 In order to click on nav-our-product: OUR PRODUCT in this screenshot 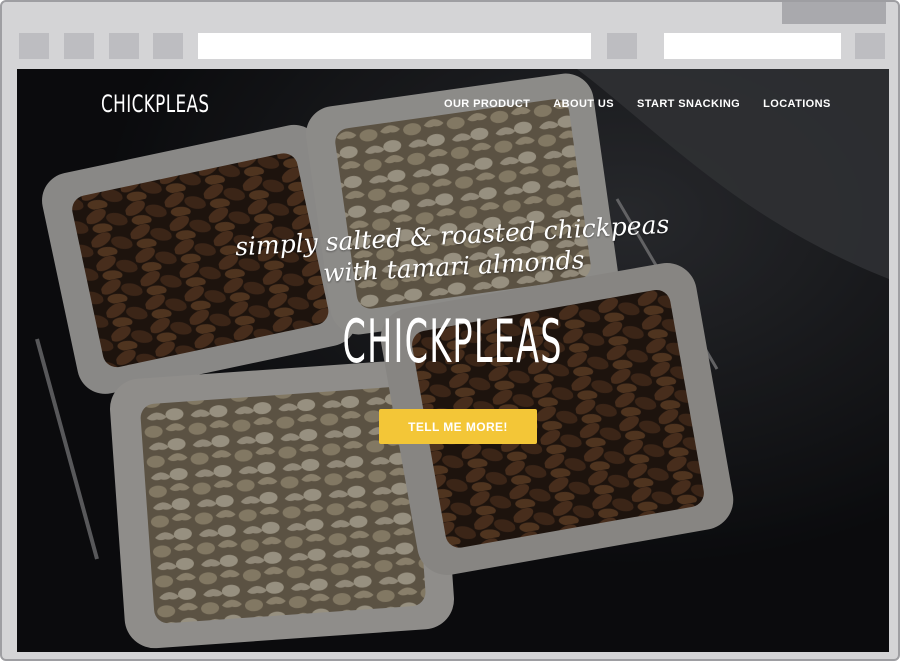, I will do `click(487, 104)`.